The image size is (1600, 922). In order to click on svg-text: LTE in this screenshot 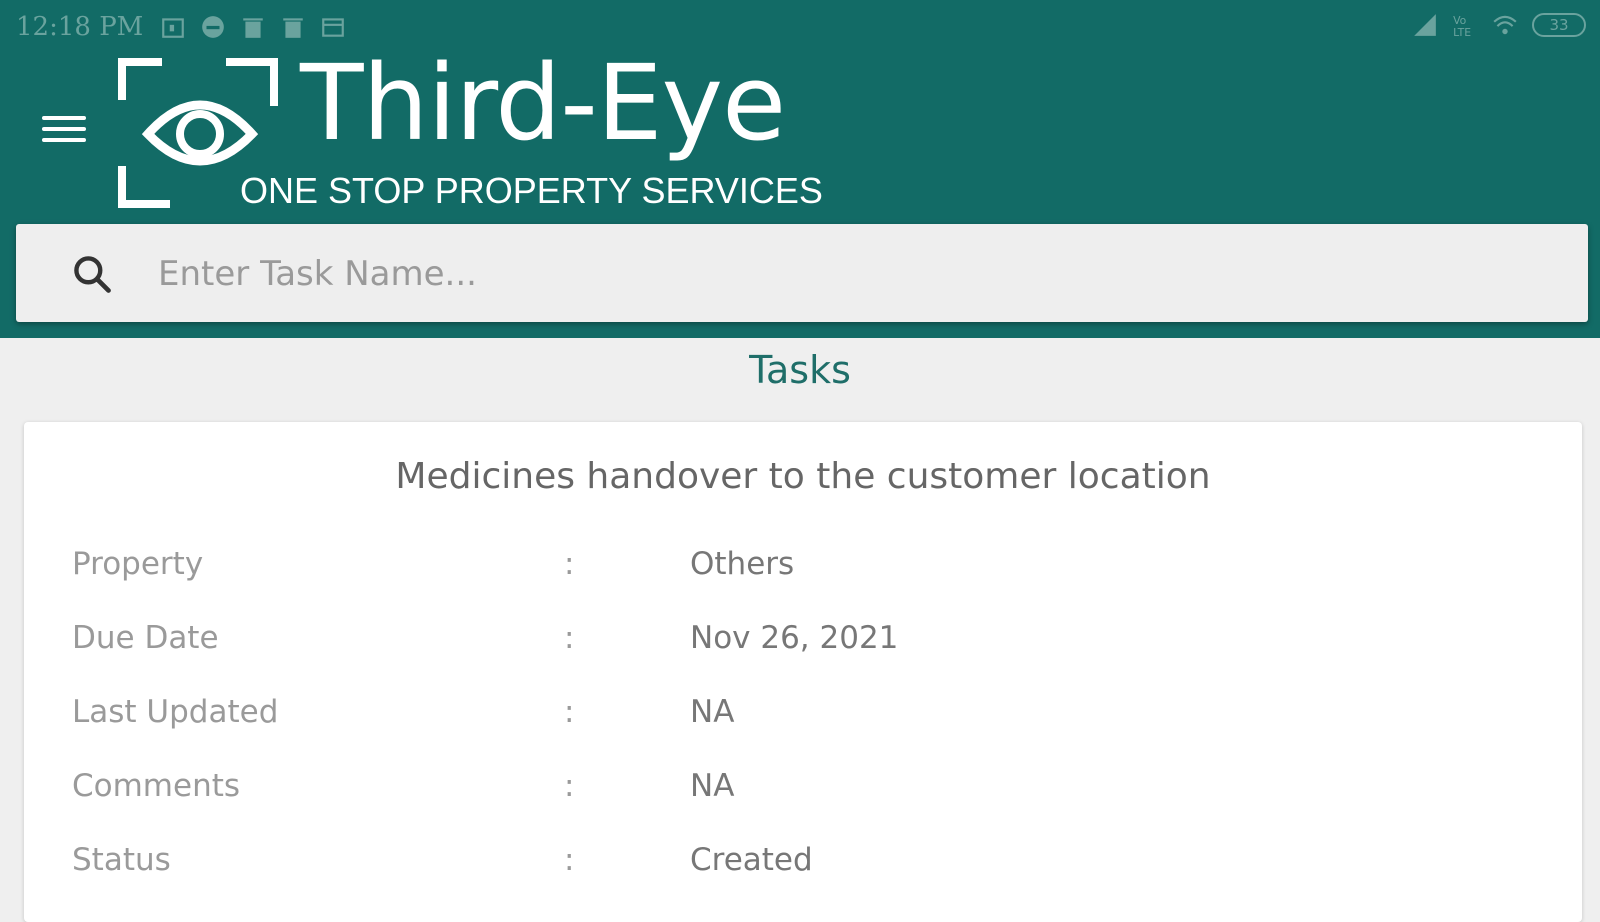, I will do `click(1462, 32)`.